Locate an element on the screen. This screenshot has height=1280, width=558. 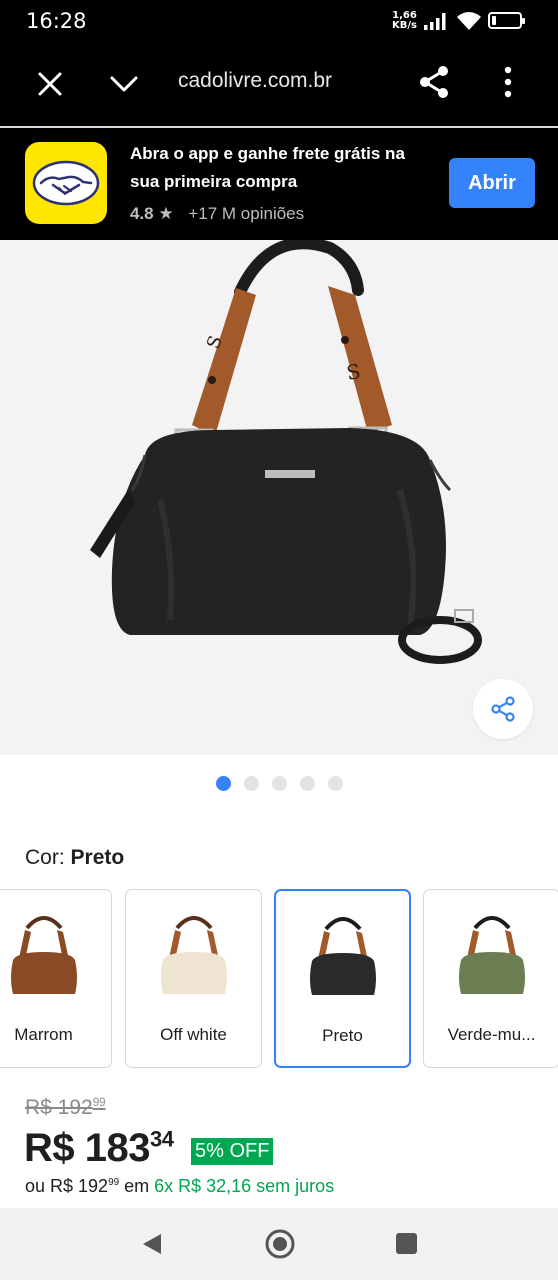
system-navigation-bar is located at coordinates (279, 1244).